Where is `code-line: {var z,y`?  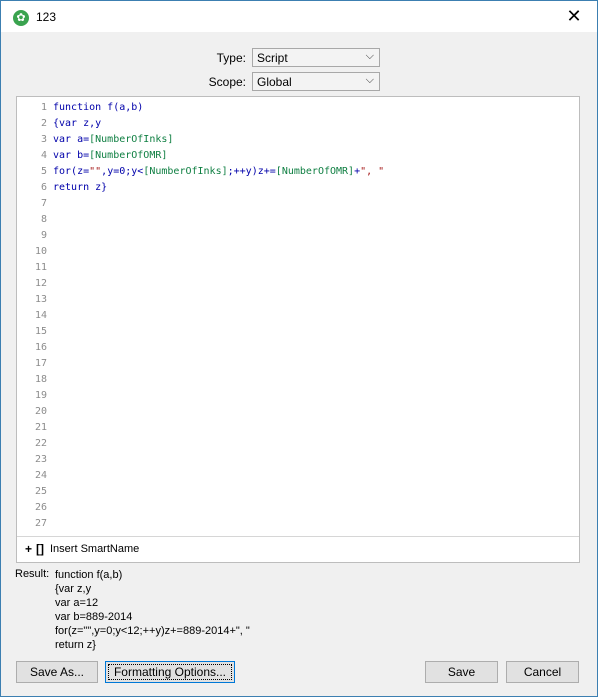 code-line: {var z,y is located at coordinates (218, 124).